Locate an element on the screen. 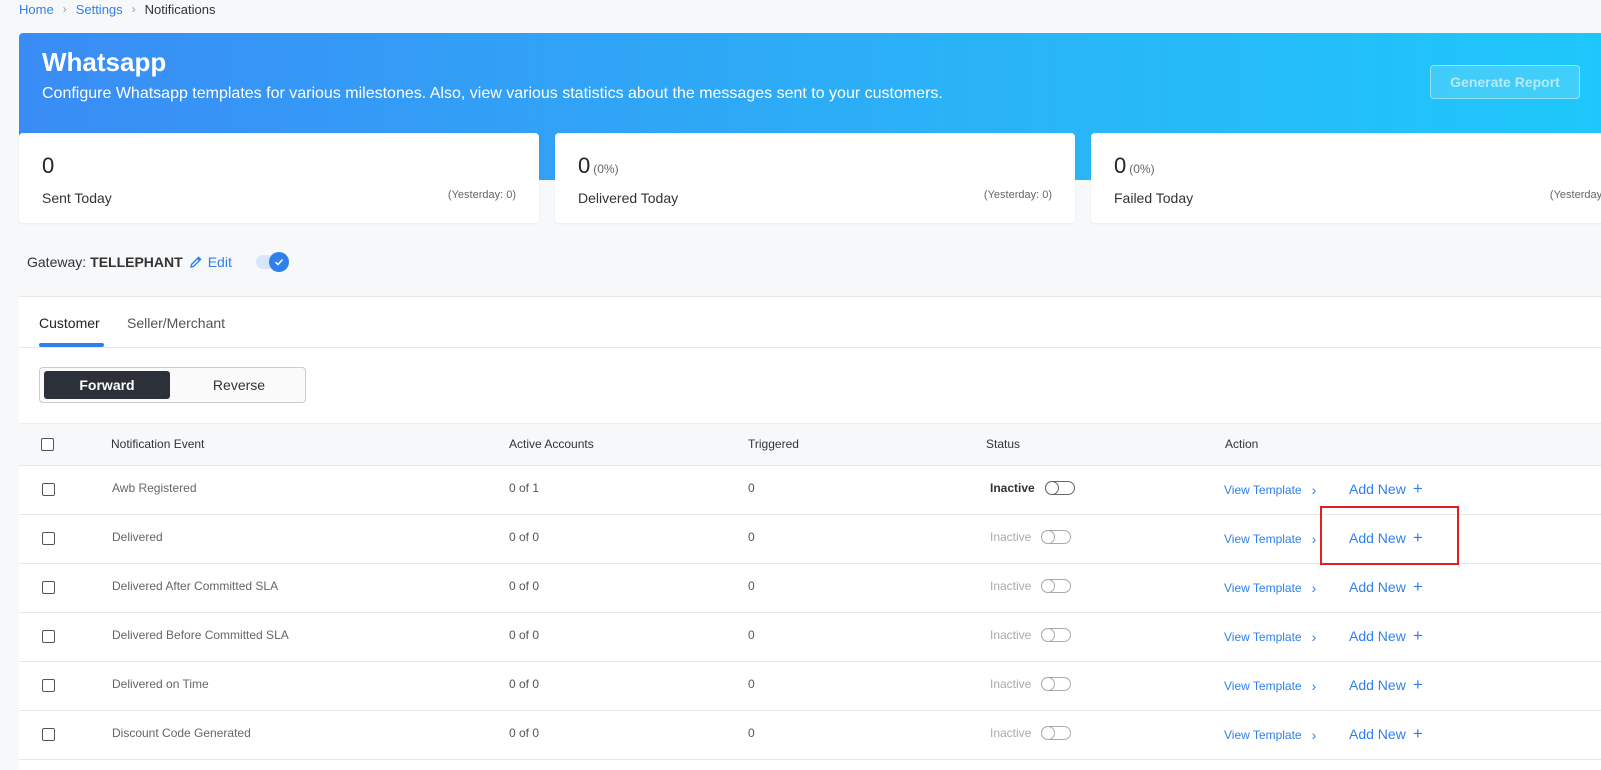 This screenshot has height=770, width=1601. audience-tabs: Customer Seller/Merchant is located at coordinates (810, 322).